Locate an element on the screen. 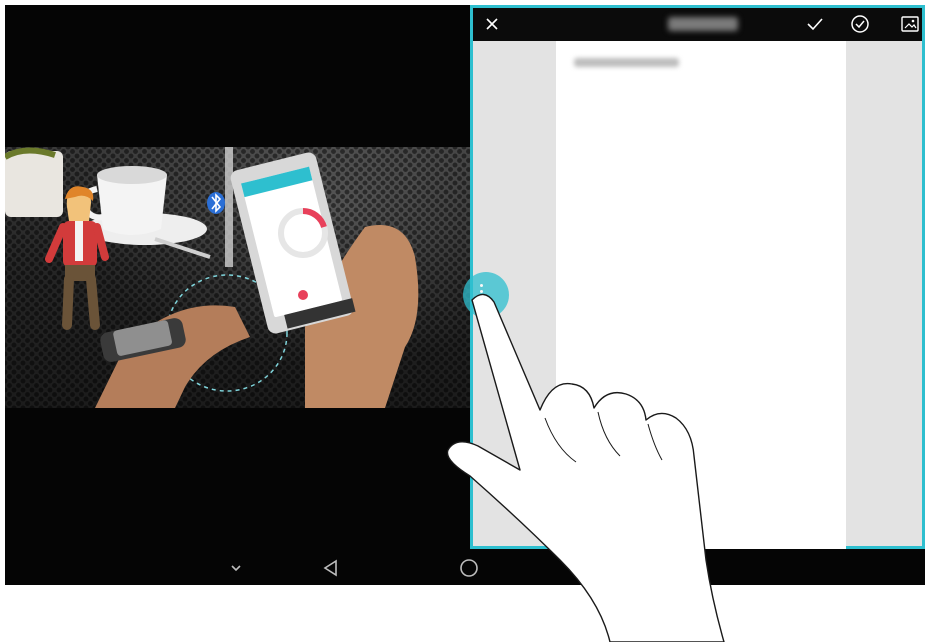 This screenshot has width=931, height=642. home-circle-icon is located at coordinates (469, 568).